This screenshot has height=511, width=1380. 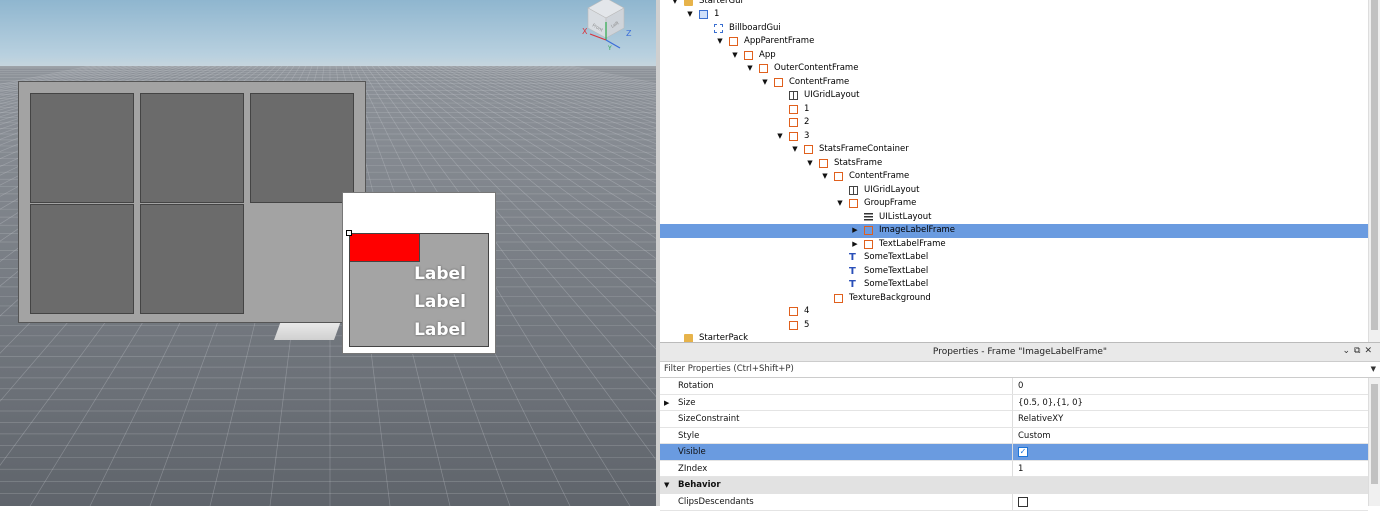 What do you see at coordinates (419, 290) in the screenshot?
I see `stats-content-frame: Label Label Label` at bounding box center [419, 290].